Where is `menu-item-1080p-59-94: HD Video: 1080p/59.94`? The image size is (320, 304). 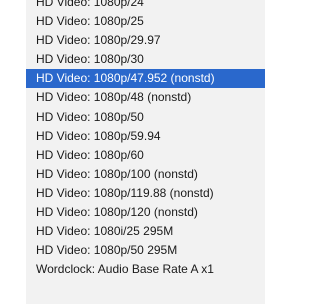 menu-item-1080p-59-94: HD Video: 1080p/59.94 is located at coordinates (145, 136).